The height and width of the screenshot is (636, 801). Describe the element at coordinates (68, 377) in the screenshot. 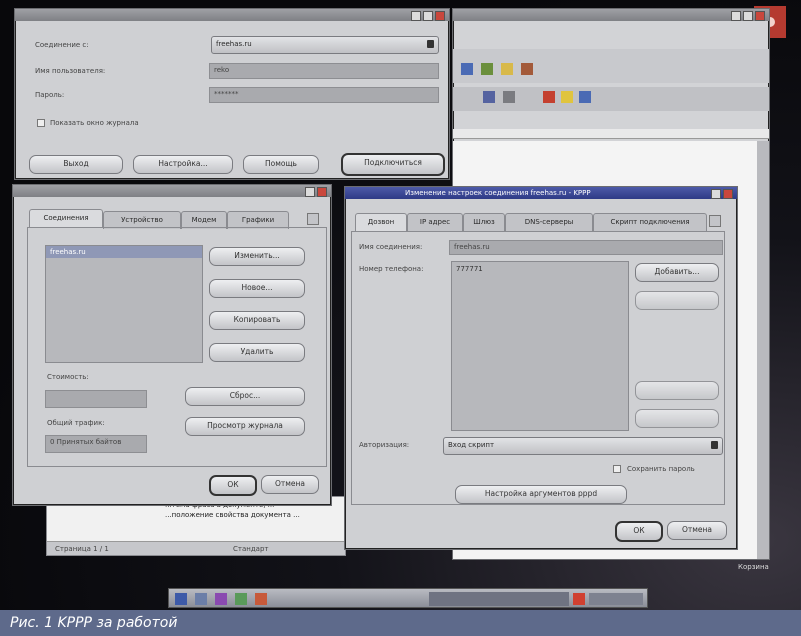

I see `cost-label: Стоимость:` at that location.